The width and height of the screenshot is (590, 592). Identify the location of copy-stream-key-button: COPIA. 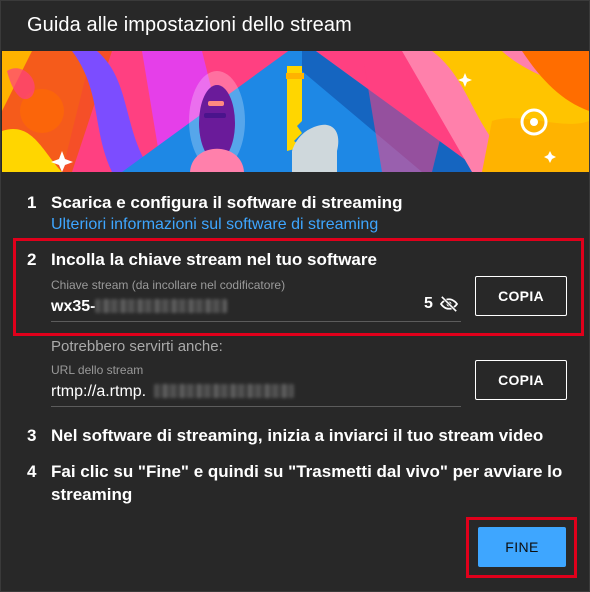
(521, 296).